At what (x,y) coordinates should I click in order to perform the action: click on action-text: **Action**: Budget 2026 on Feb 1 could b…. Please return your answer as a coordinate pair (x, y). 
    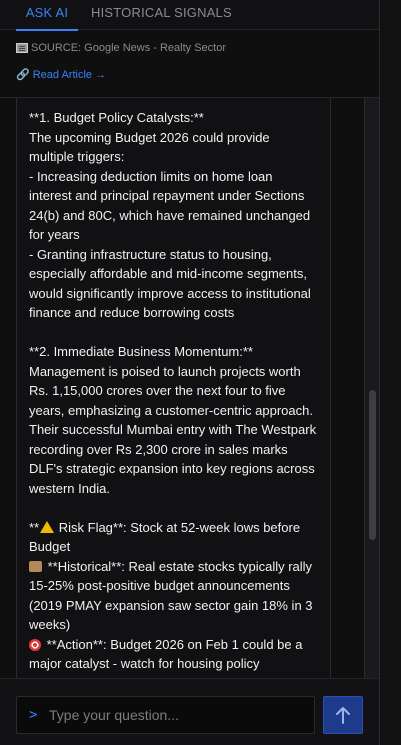
    Looking at the image, I should click on (166, 657).